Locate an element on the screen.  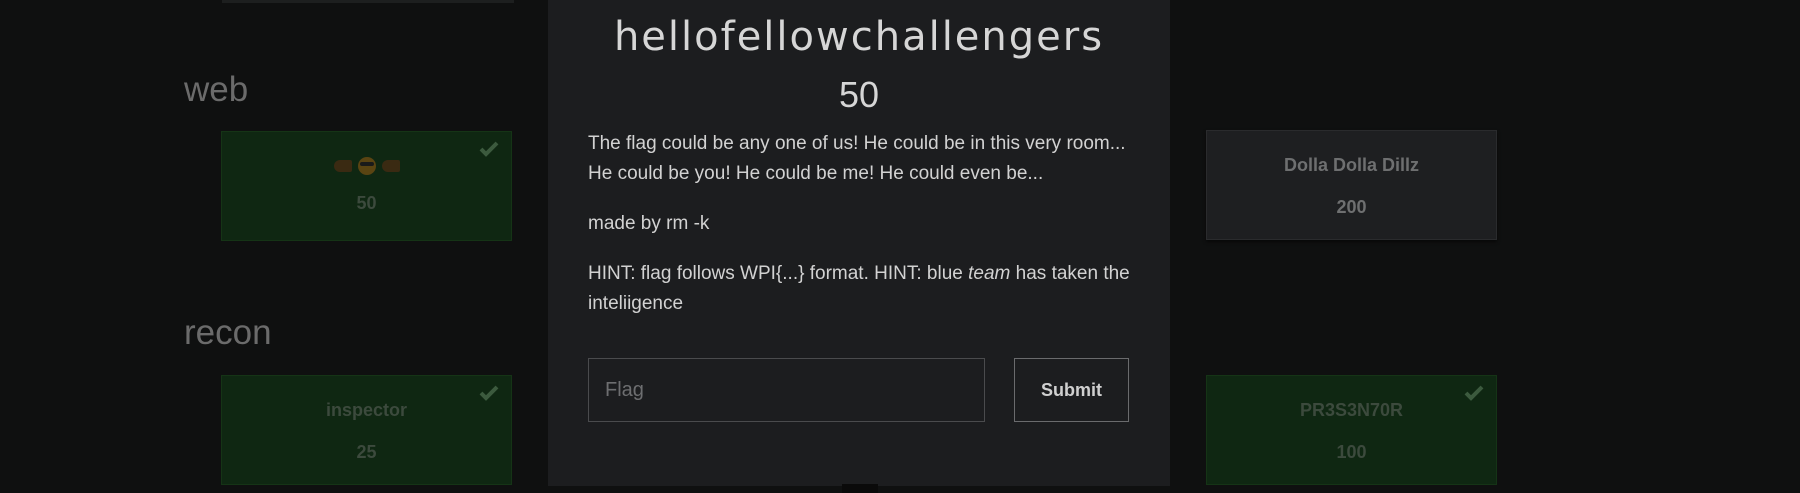
challenge-name: inspector is located at coordinates (366, 410).